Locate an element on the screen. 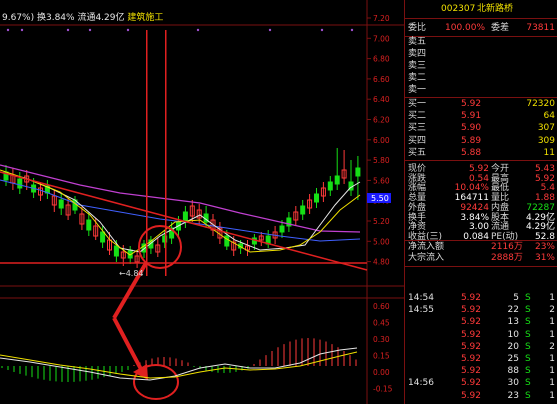  flow-label: 净流入额 is located at coordinates (426, 247).